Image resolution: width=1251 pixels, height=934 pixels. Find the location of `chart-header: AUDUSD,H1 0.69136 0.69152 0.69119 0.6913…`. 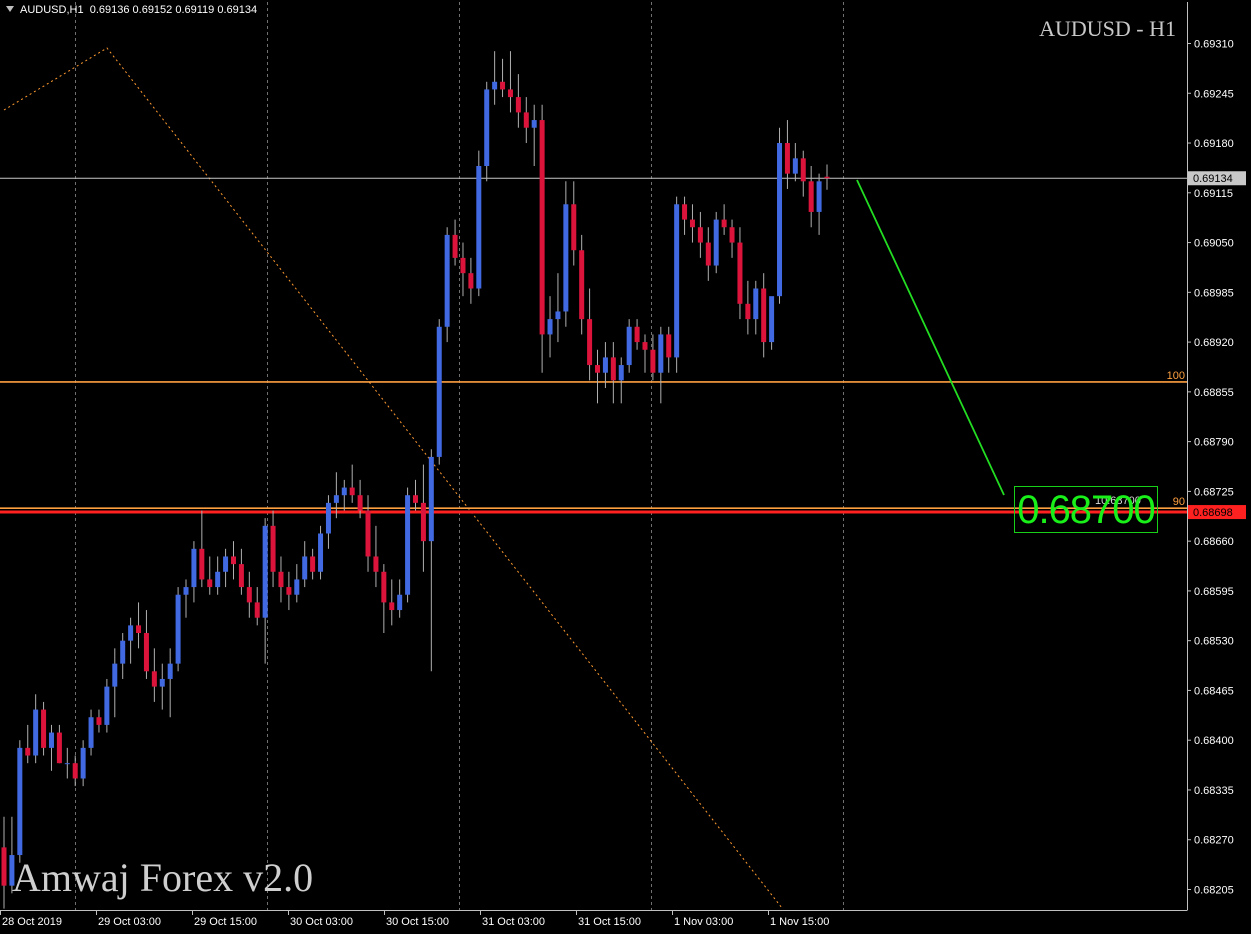

chart-header: AUDUSD,H1 0.69136 0.69152 0.69119 0.6913… is located at coordinates (131, 10).